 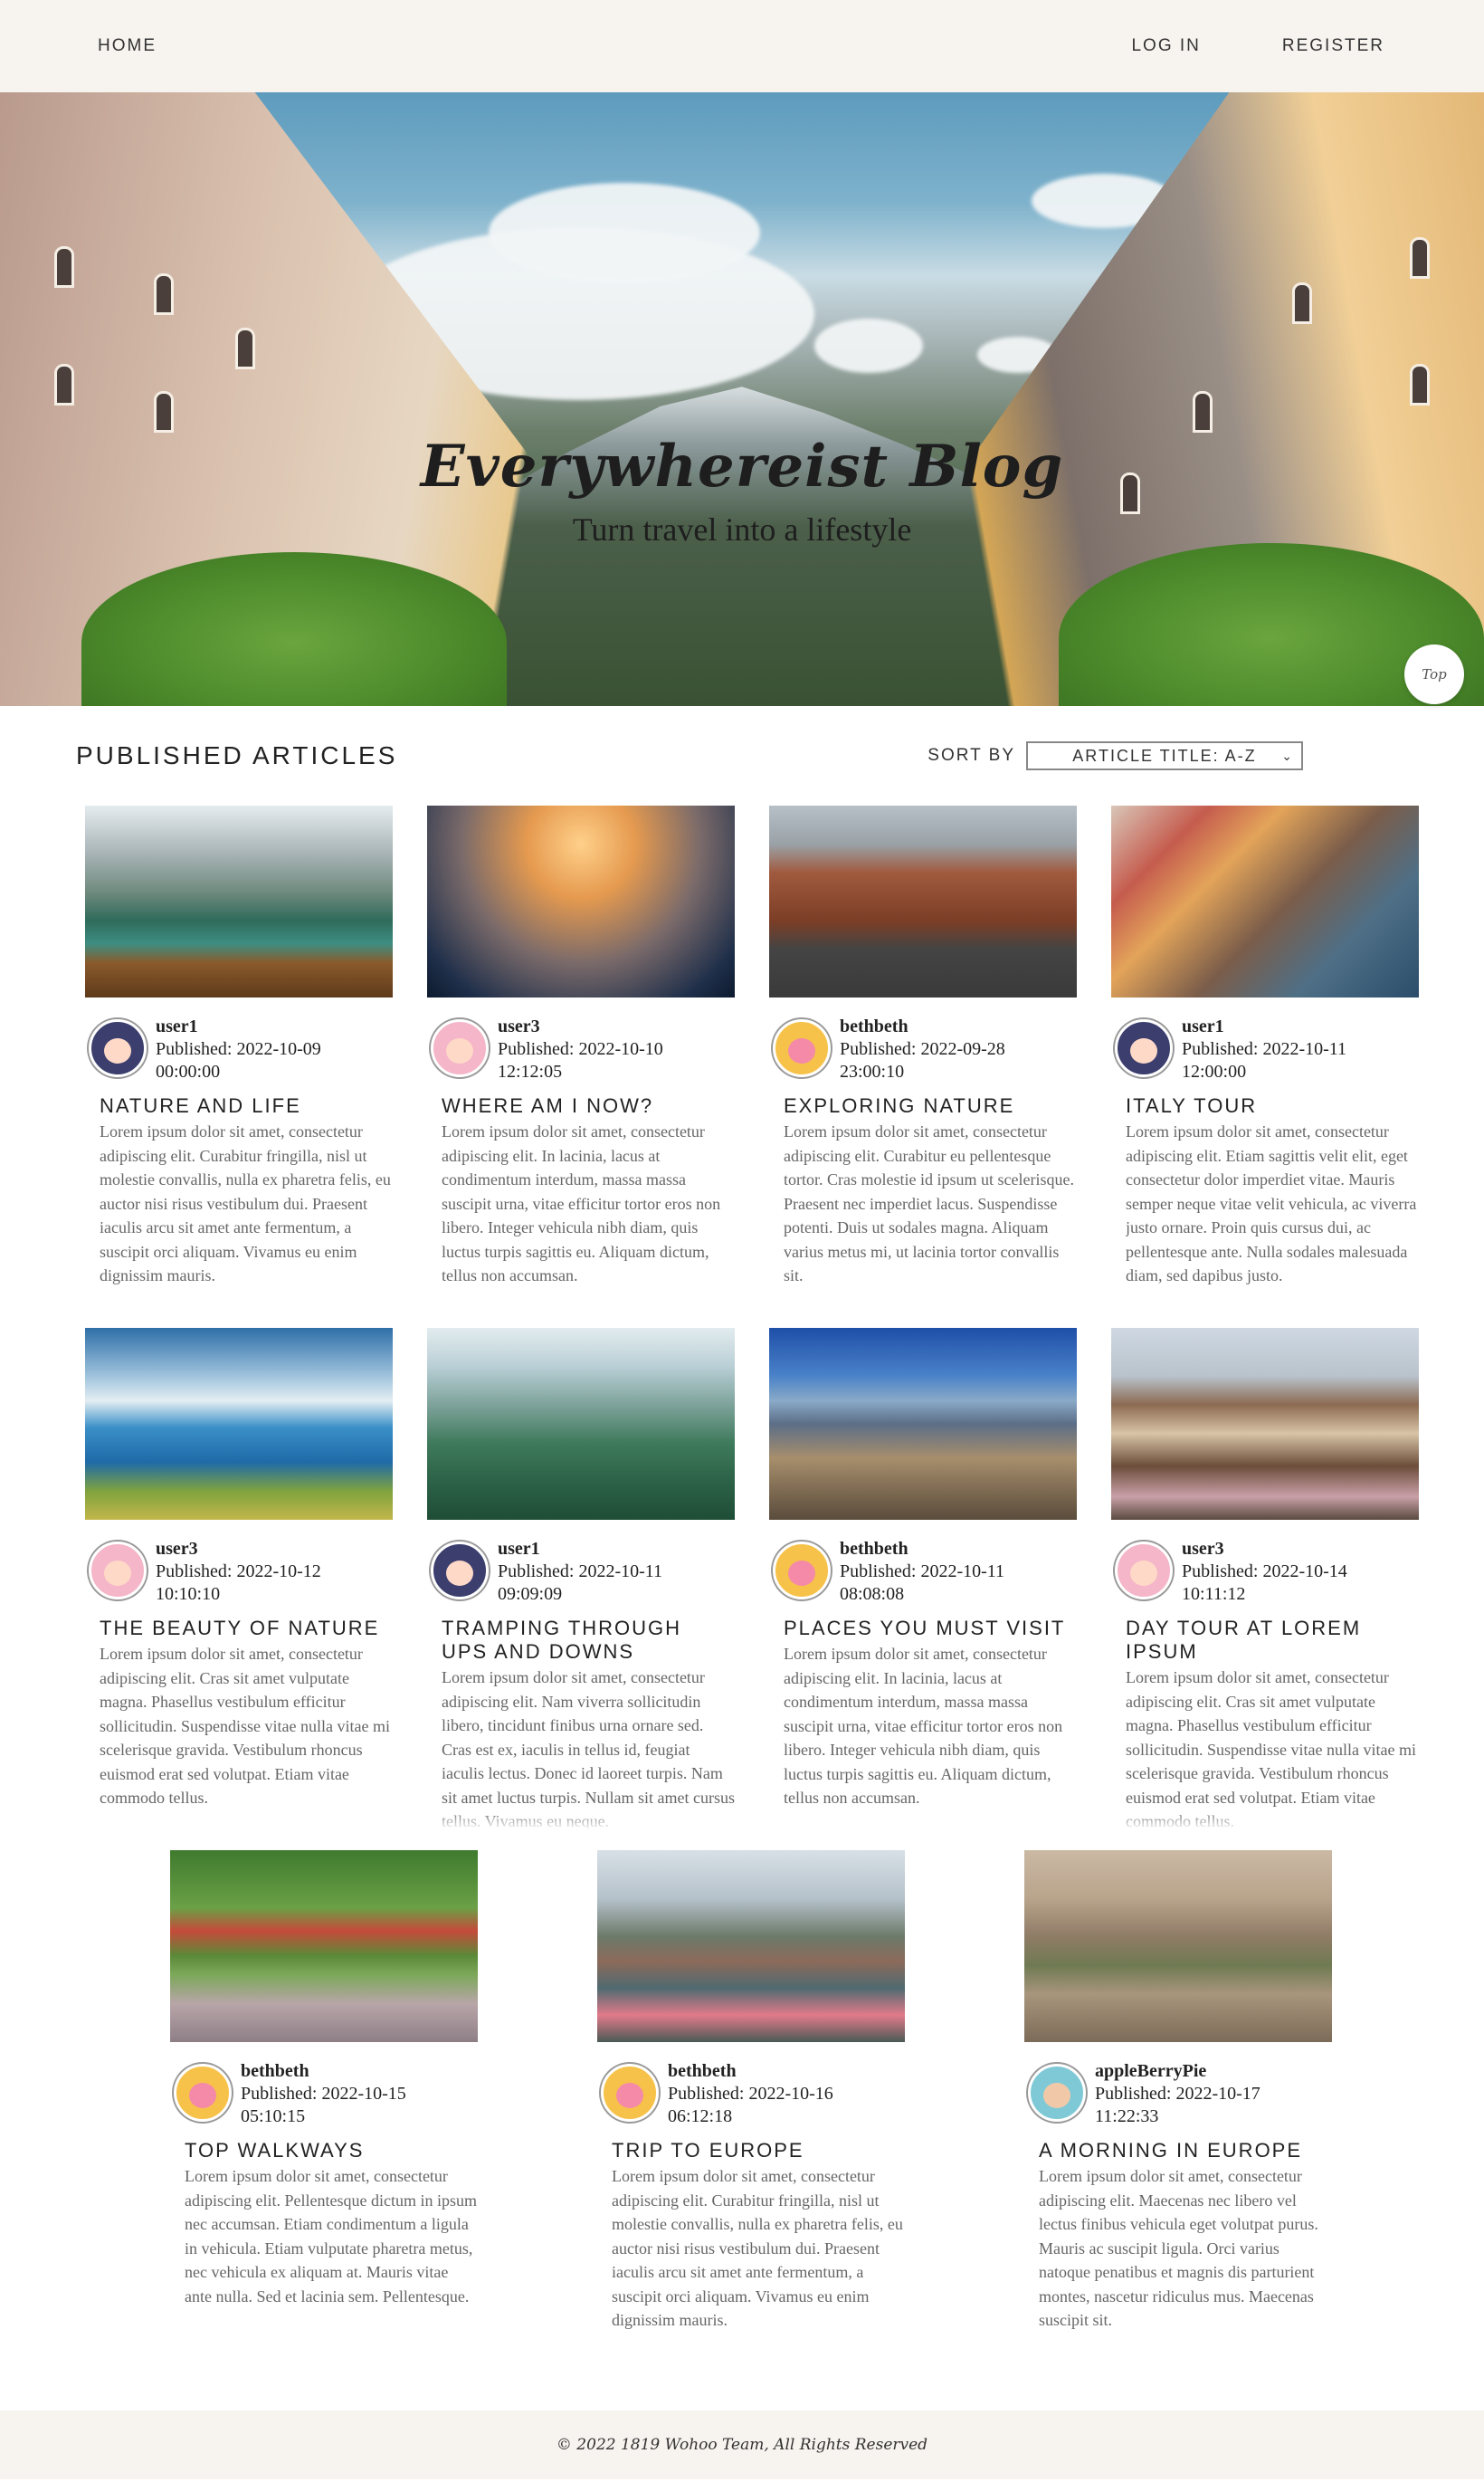 I want to click on article-author: user3 Published: 2022-10-10 12:12:05, so click(x=581, y=1049).